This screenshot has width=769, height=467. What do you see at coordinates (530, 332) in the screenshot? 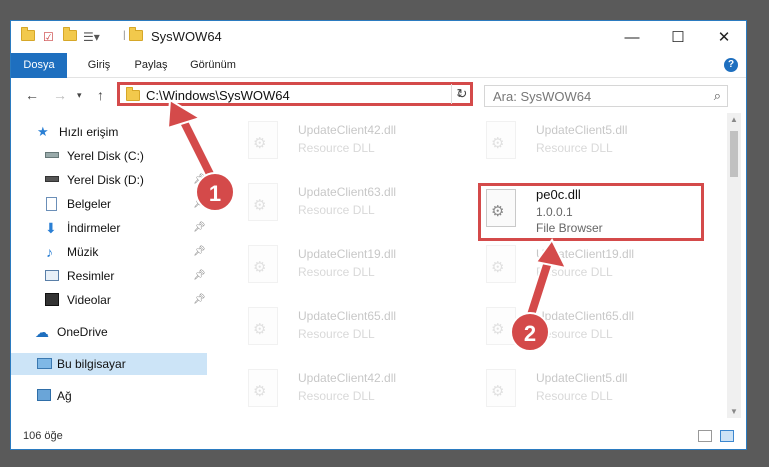
I see `callout-badge-2: 2` at bounding box center [530, 332].